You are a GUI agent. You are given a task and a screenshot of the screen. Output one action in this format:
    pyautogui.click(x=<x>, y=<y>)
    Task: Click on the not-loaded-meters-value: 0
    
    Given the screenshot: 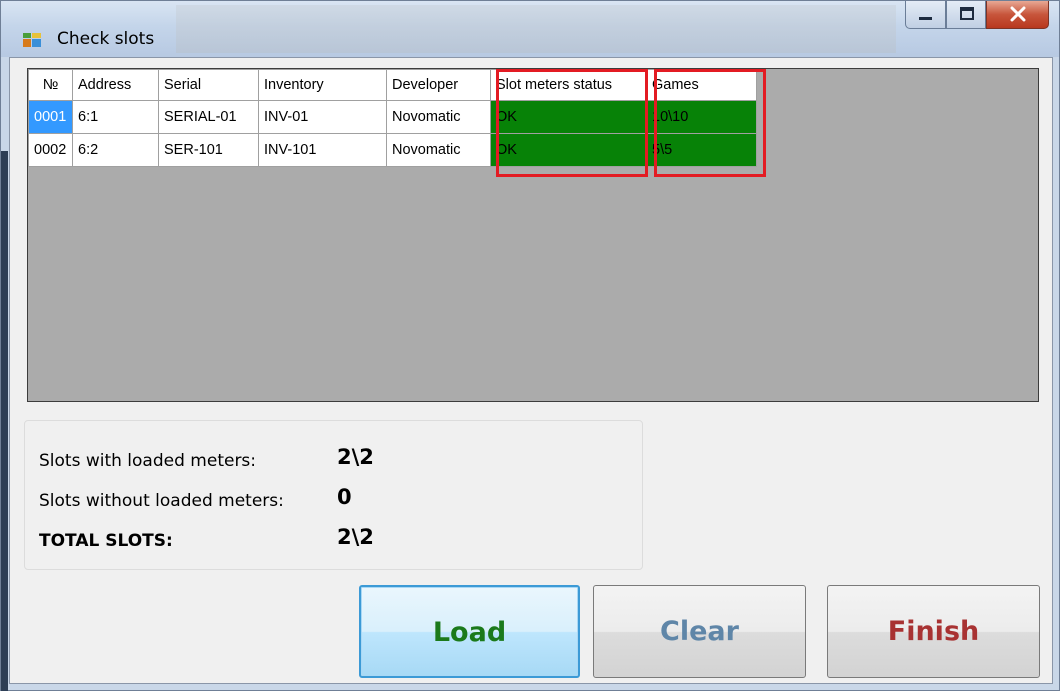 What is the action you would take?
    pyautogui.click(x=344, y=497)
    